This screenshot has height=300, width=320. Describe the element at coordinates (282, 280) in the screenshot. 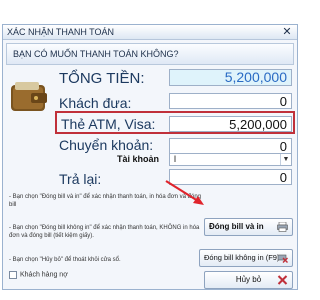

I see `cancel-icon` at that location.